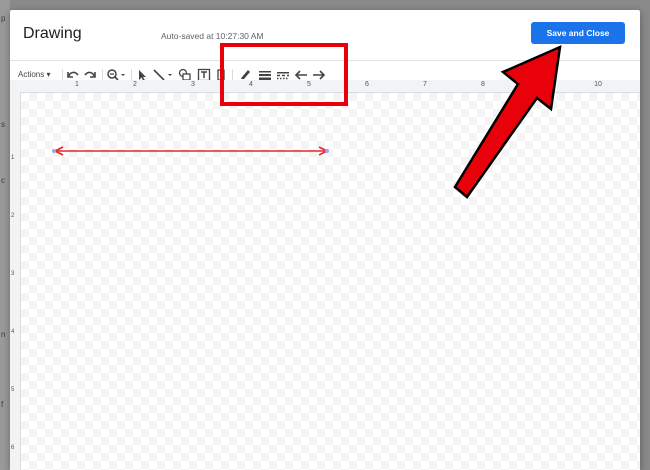 Image resolution: width=650 pixels, height=470 pixels. Describe the element at coordinates (578, 33) in the screenshot. I see `save-and-close-button: Save and Close` at that location.